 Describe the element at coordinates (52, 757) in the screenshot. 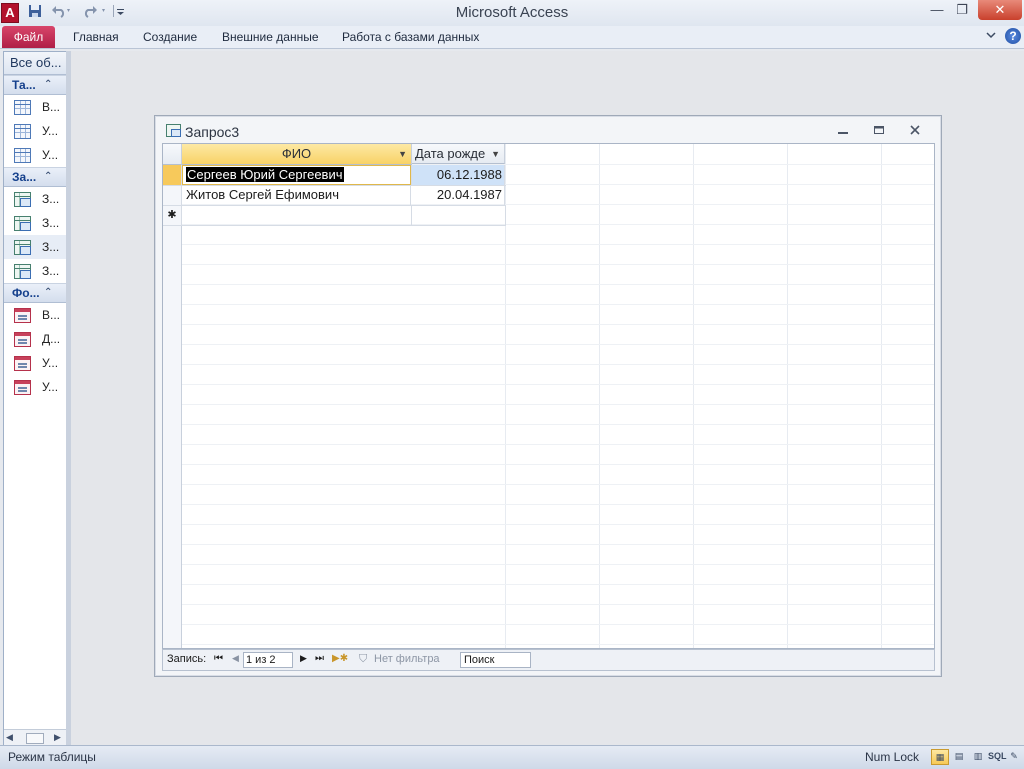

I see `view-mode-status: Режим таблицы` at that location.